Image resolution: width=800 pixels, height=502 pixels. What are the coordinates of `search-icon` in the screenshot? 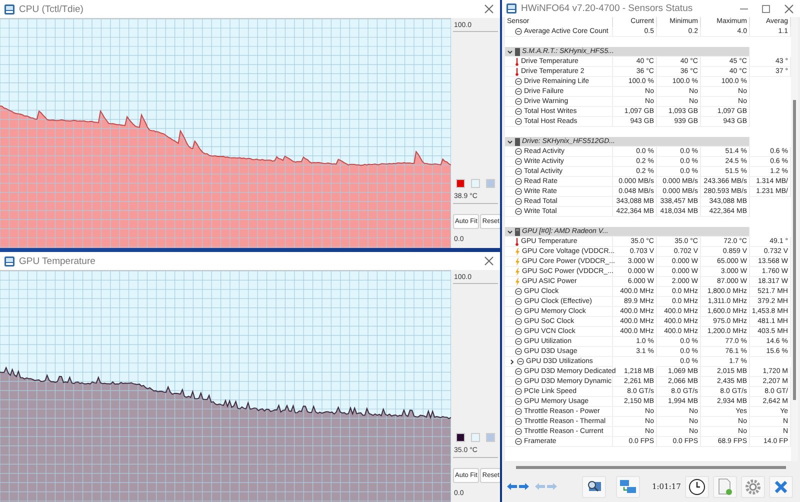 It's located at (594, 486).